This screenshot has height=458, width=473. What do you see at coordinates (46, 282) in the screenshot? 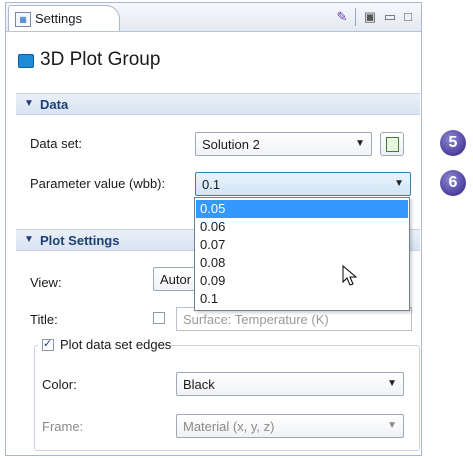
I see `view-label: View:` at bounding box center [46, 282].